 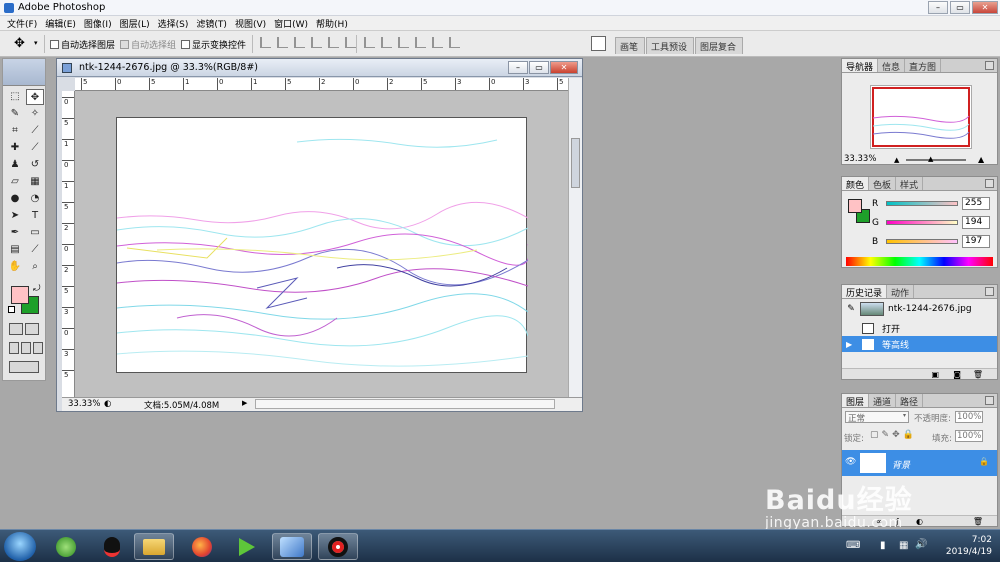 What do you see at coordinates (26, 348) in the screenshot?
I see `screen-mode-menu-icon` at bounding box center [26, 348].